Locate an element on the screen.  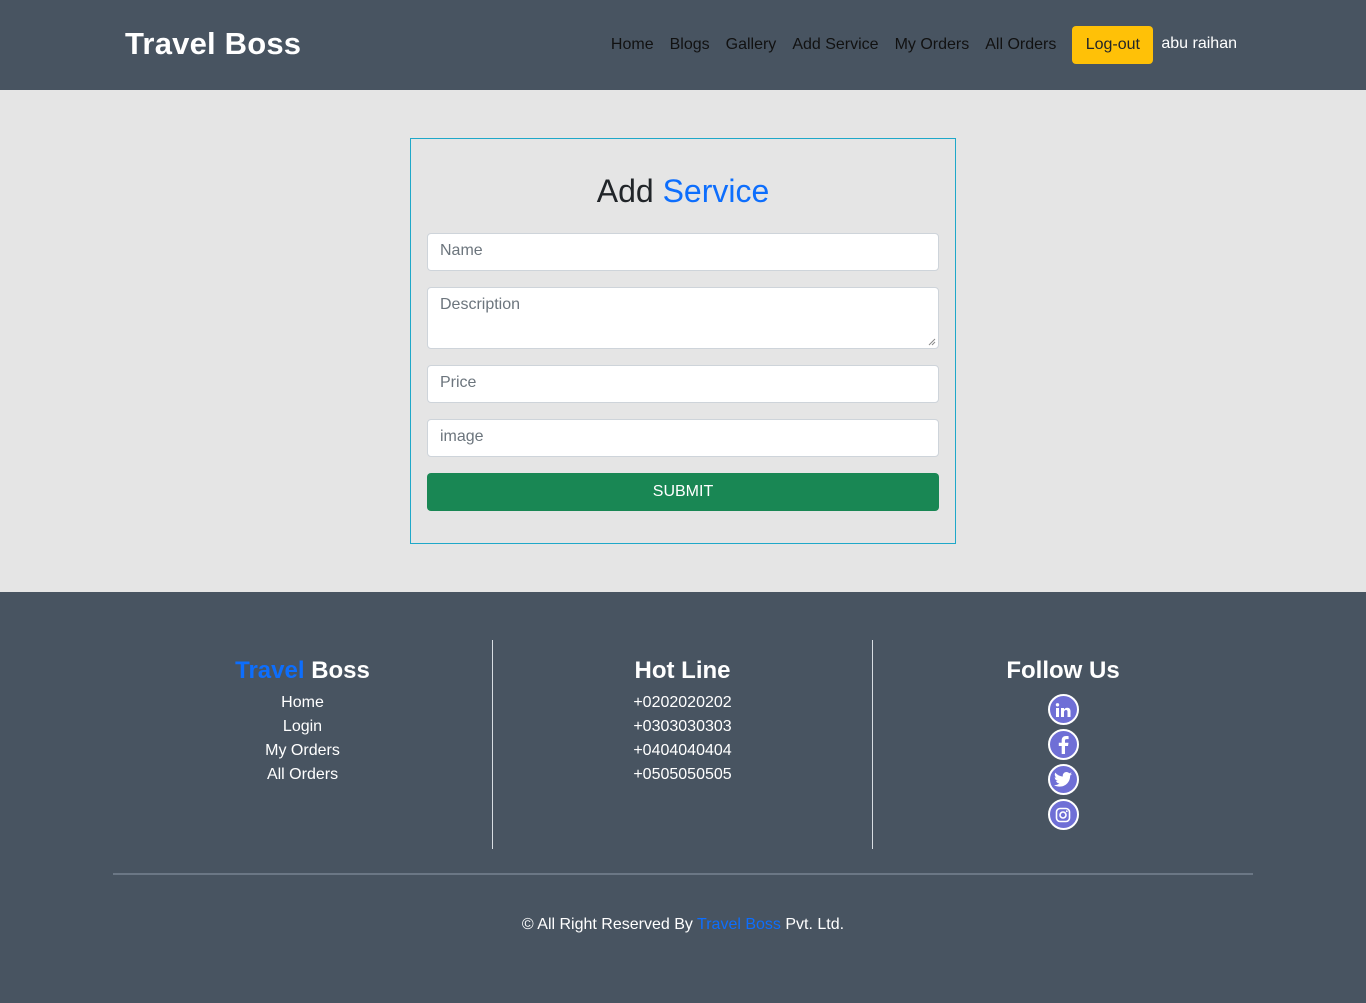
form-title: Add Service is located at coordinates (683, 191).